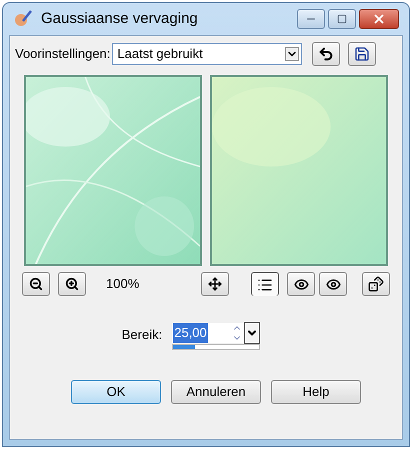  I want to click on maximize-button, so click(342, 19).